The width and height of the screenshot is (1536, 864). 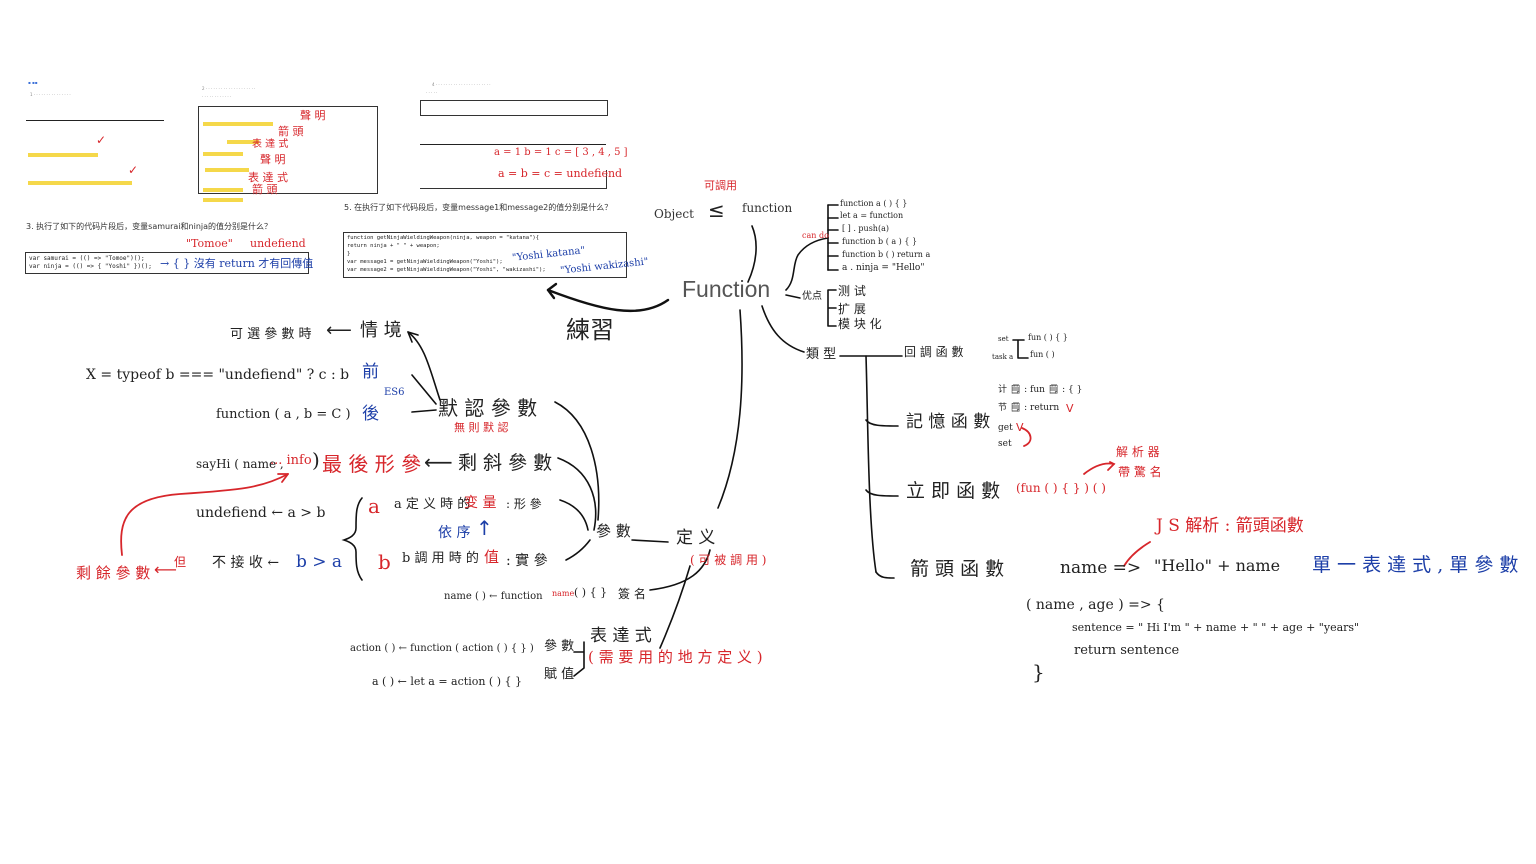 What do you see at coordinates (1005, 444) in the screenshot?
I see `memo-set: set` at bounding box center [1005, 444].